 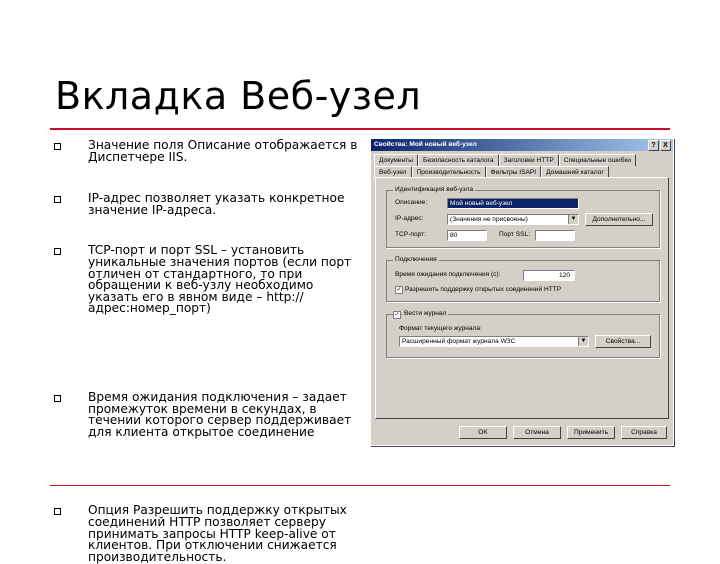 What do you see at coordinates (653, 145) in the screenshot?
I see `help-icon: ?` at bounding box center [653, 145].